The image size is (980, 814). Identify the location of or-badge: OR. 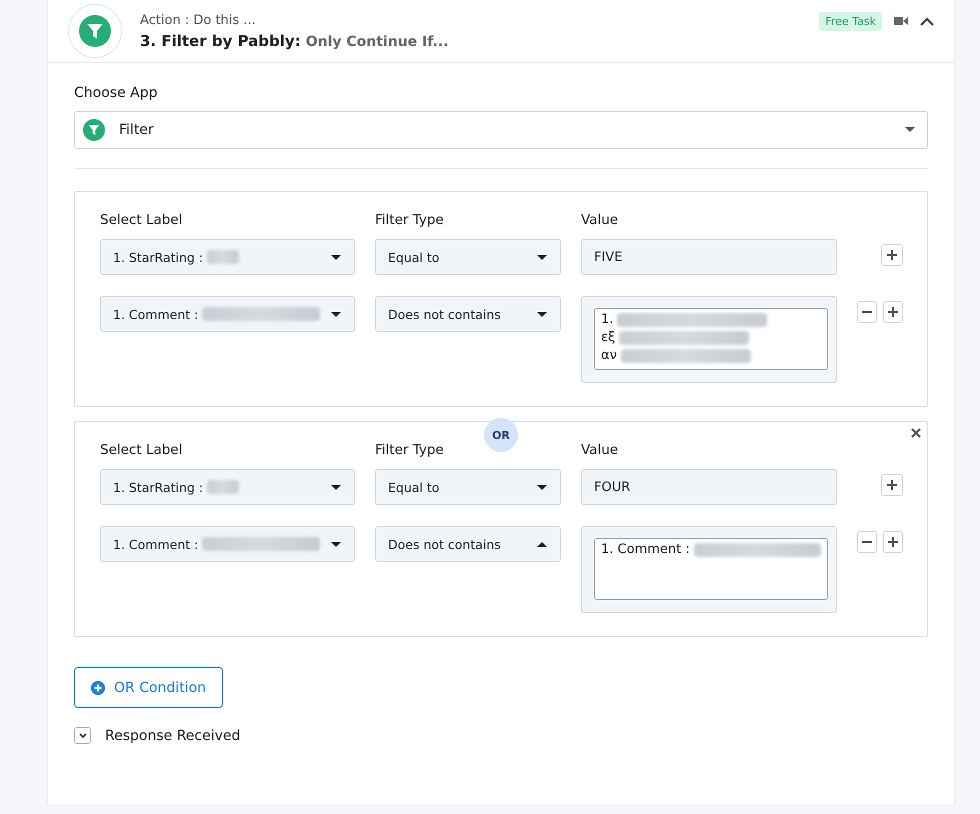
(501, 435).